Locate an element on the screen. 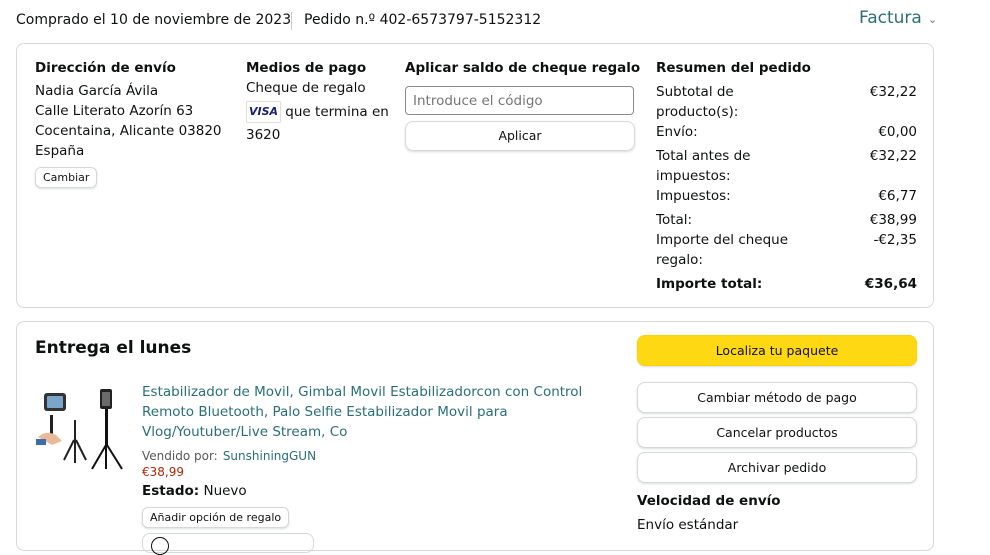 The image size is (990, 555). payment-methods-heading: Medios de pago is located at coordinates (306, 68).